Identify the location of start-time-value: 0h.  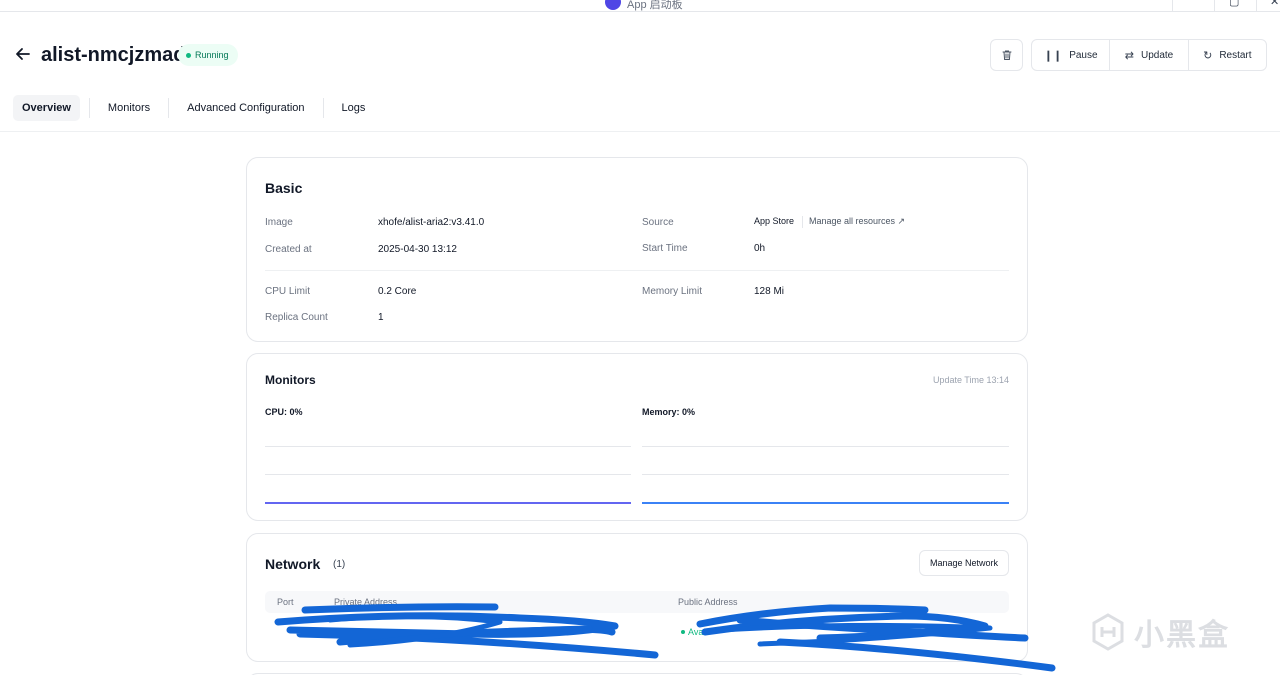
(760, 248).